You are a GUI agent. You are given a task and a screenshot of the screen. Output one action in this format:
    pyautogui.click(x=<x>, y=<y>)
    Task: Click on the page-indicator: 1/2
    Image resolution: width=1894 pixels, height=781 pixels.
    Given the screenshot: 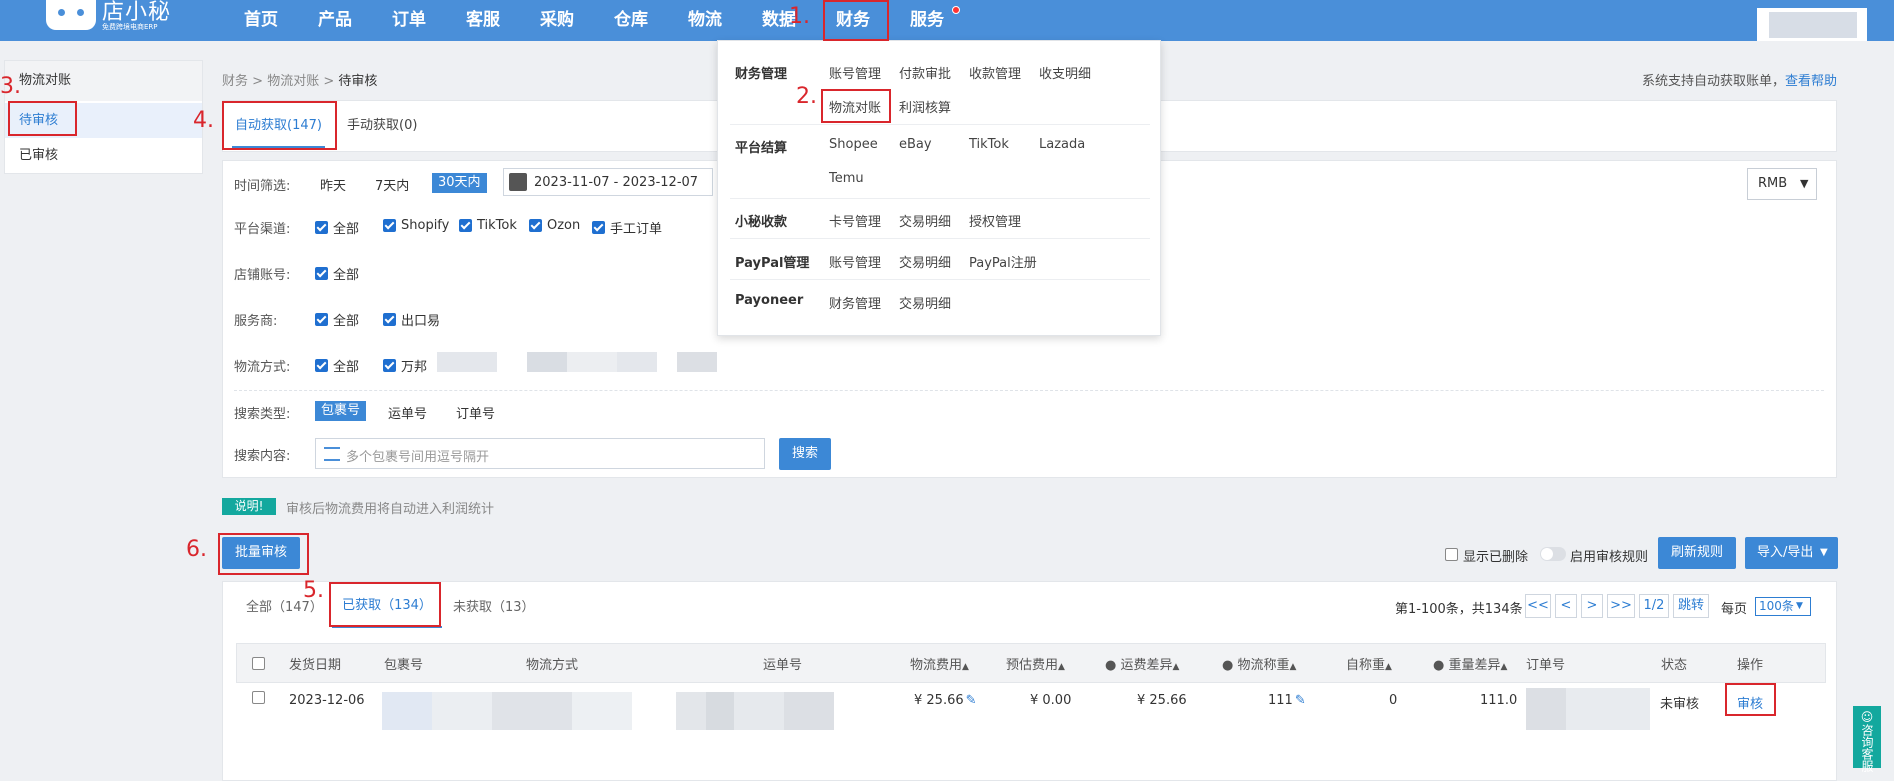 What is the action you would take?
    pyautogui.click(x=1654, y=606)
    